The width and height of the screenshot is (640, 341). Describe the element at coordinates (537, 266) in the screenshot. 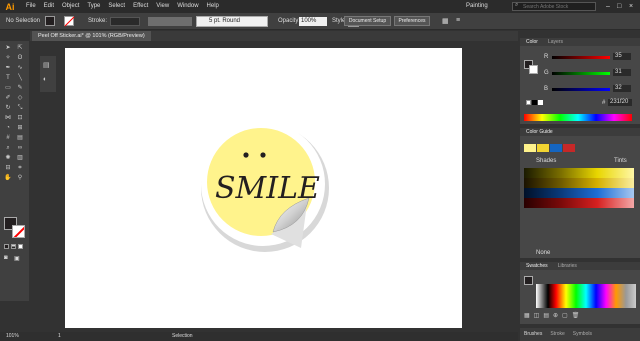

I see `tab-swatches: Swatches` at that location.